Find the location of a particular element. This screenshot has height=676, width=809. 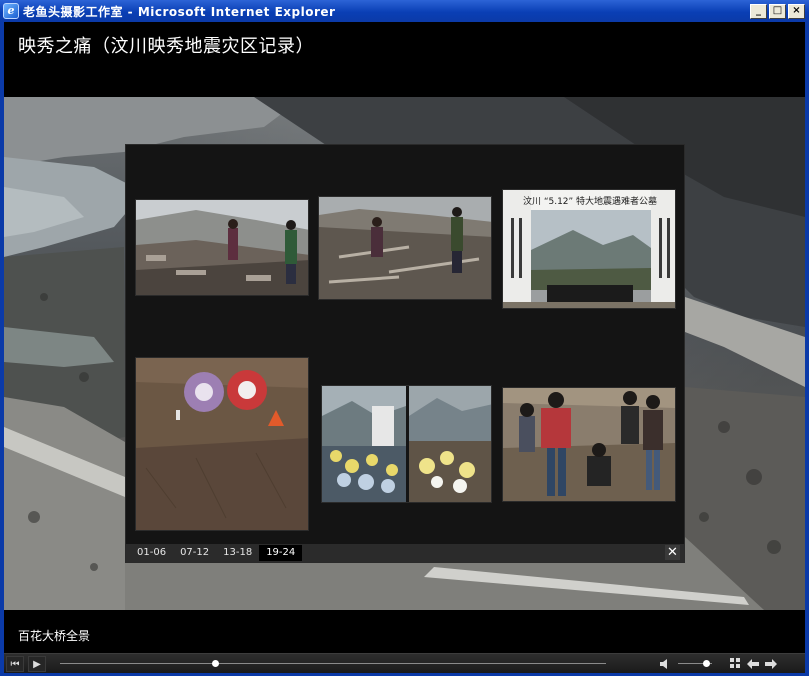

thumbnail-23-image is located at coordinates (406, 444).